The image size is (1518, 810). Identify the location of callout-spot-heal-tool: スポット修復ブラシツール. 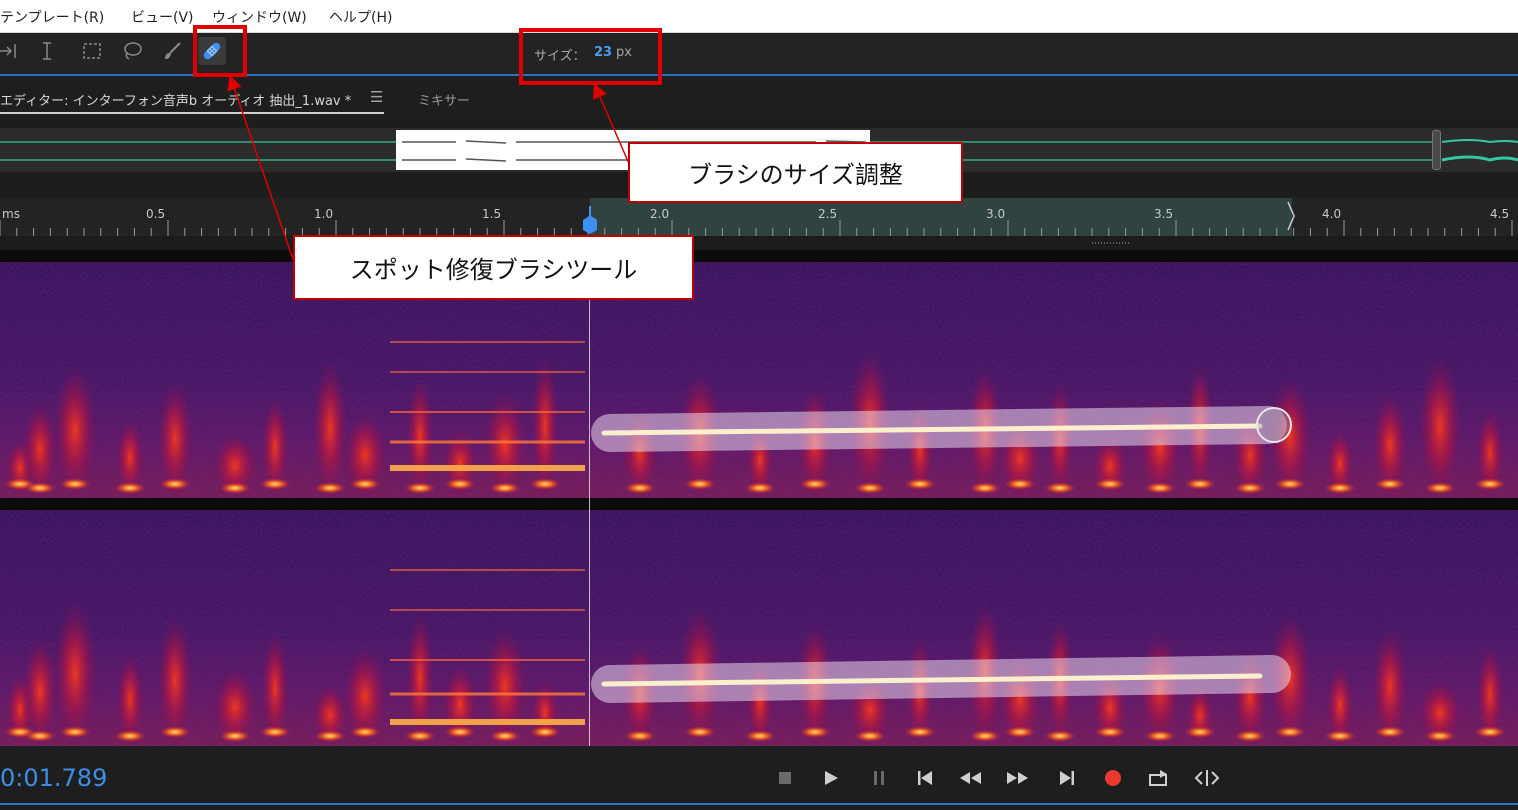
(493, 267).